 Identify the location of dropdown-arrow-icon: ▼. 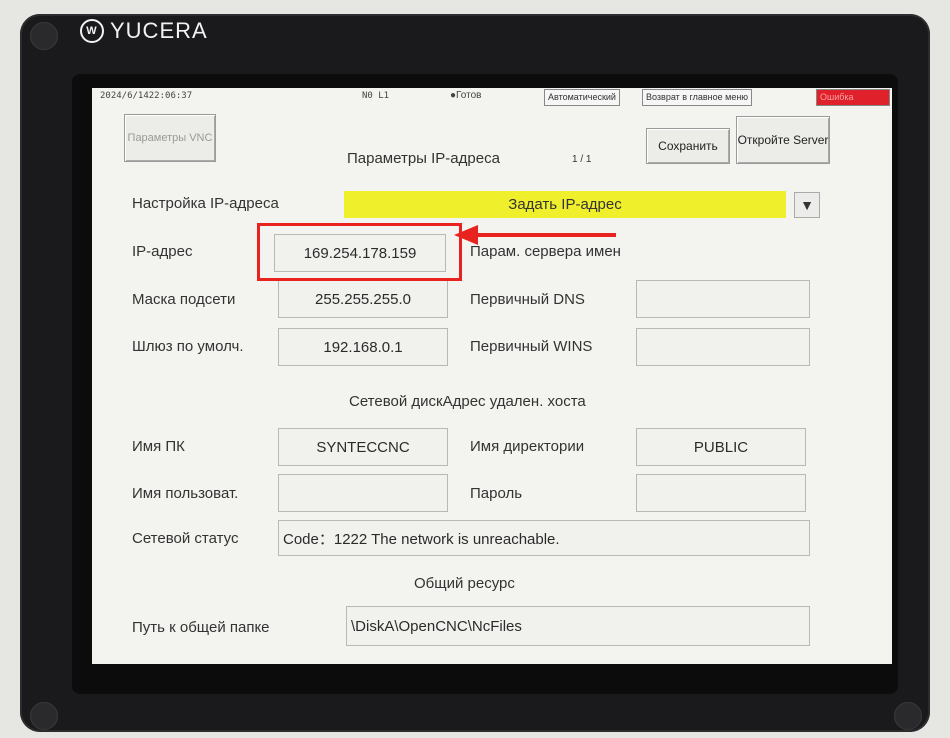
(807, 205).